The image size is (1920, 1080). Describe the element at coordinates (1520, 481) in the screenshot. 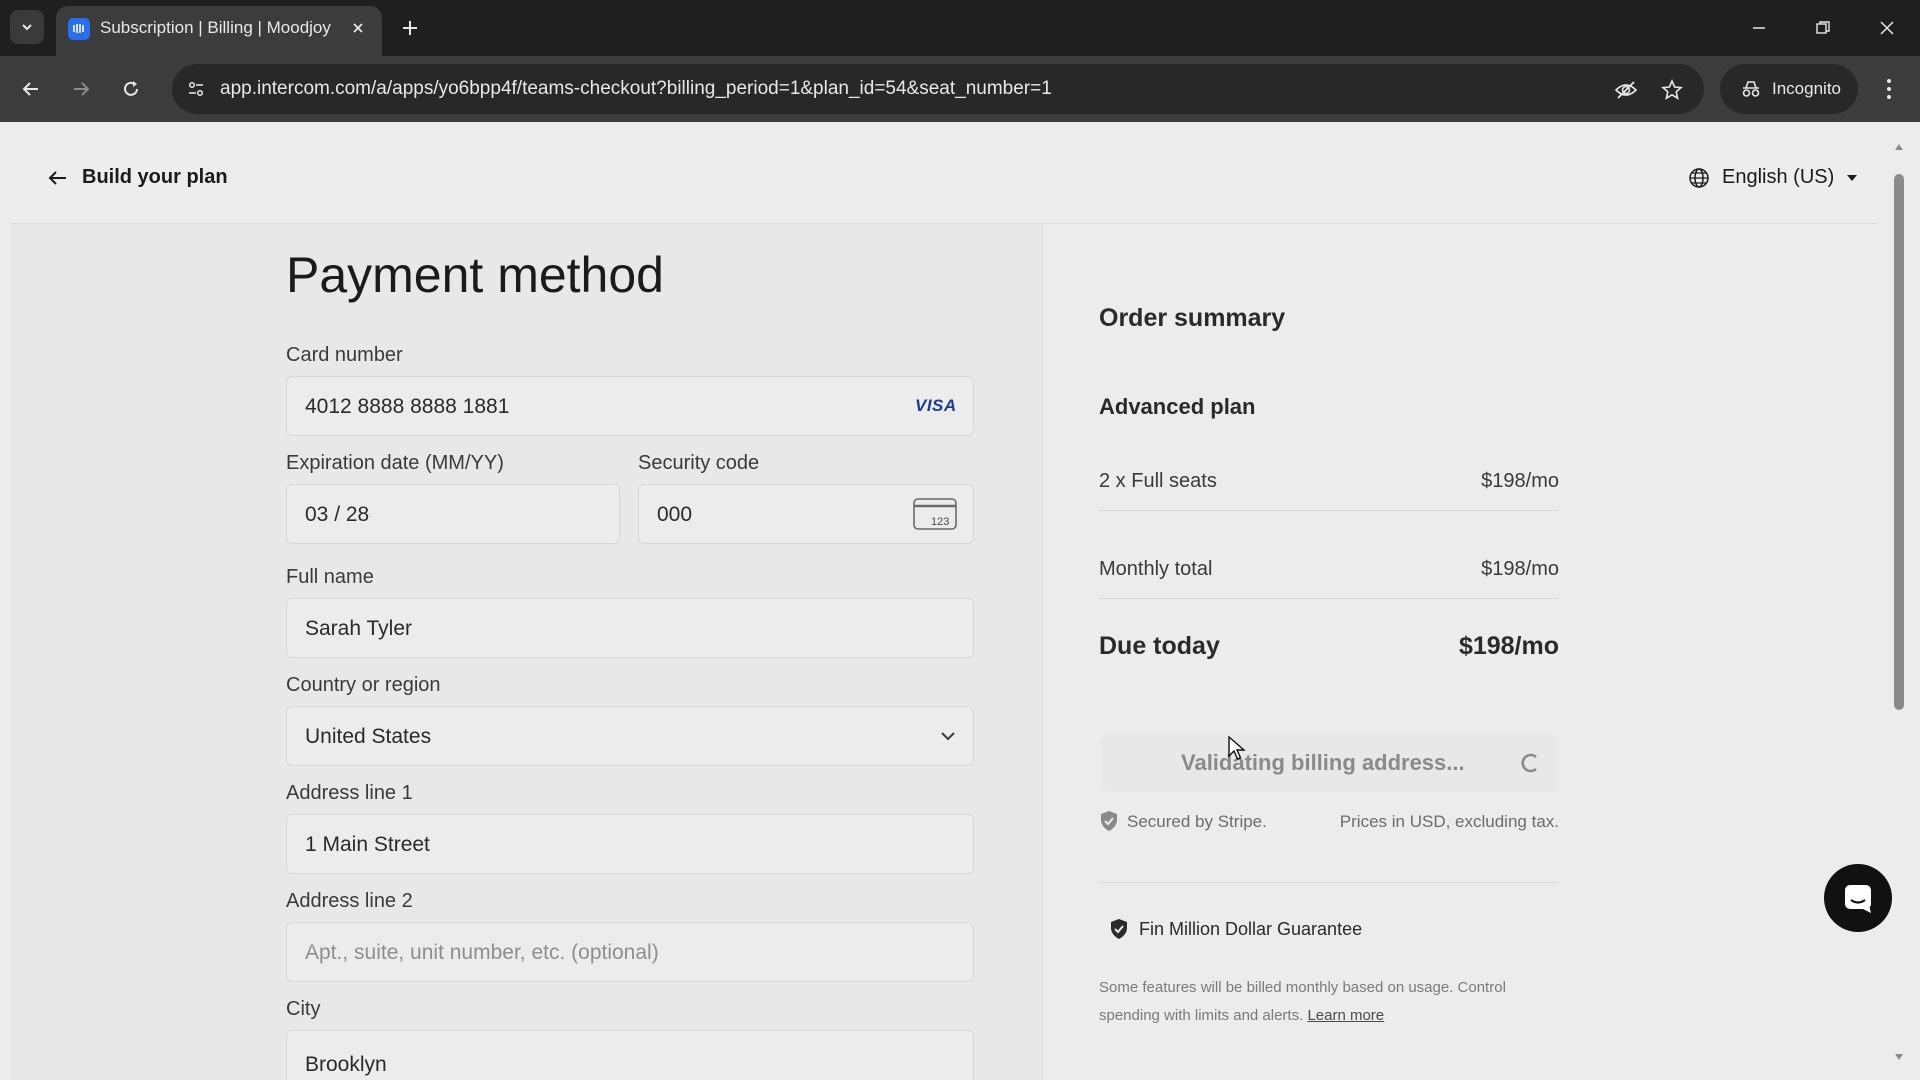

I see `seats-price: $198/mo` at that location.